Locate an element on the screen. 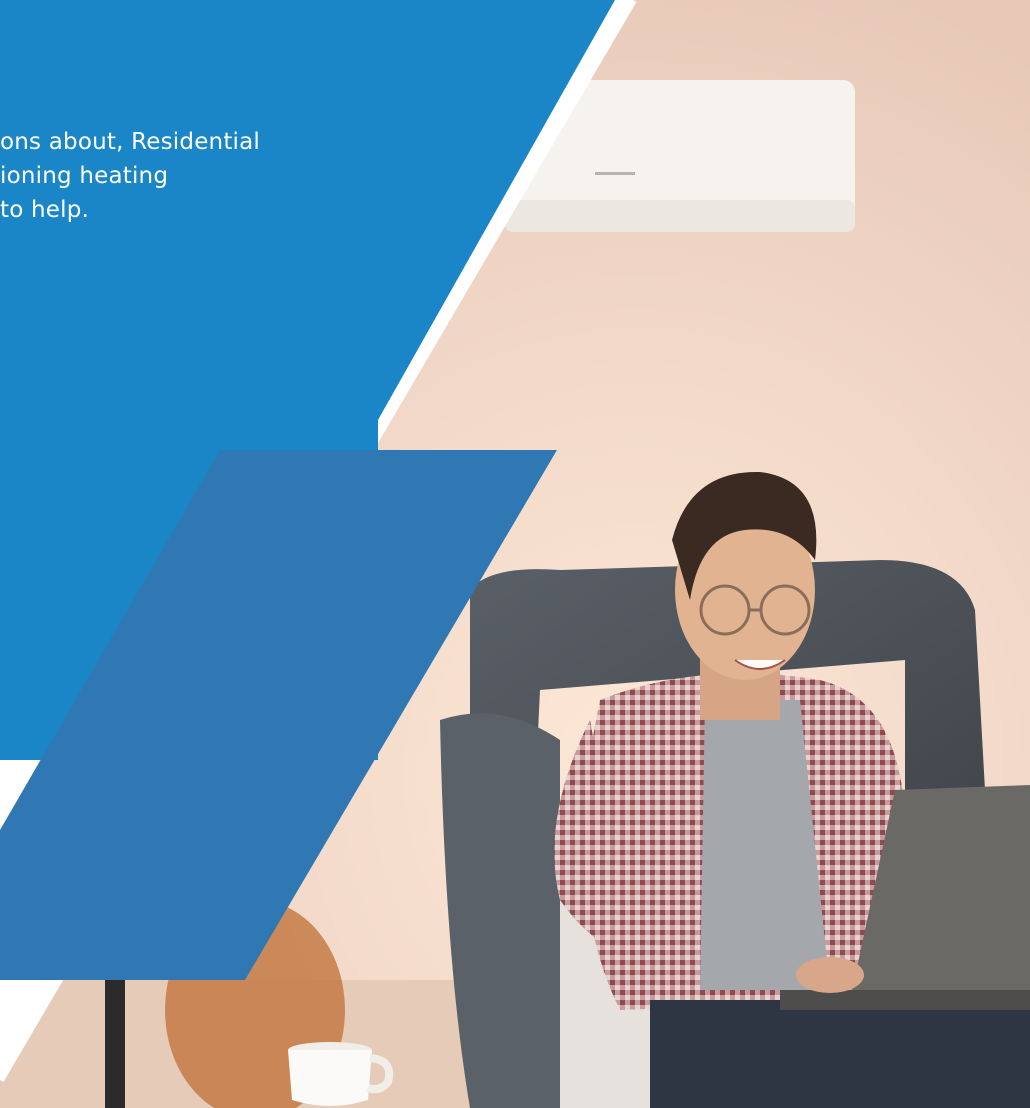  hero-text-line-2: ioning heating is located at coordinates (84, 176).